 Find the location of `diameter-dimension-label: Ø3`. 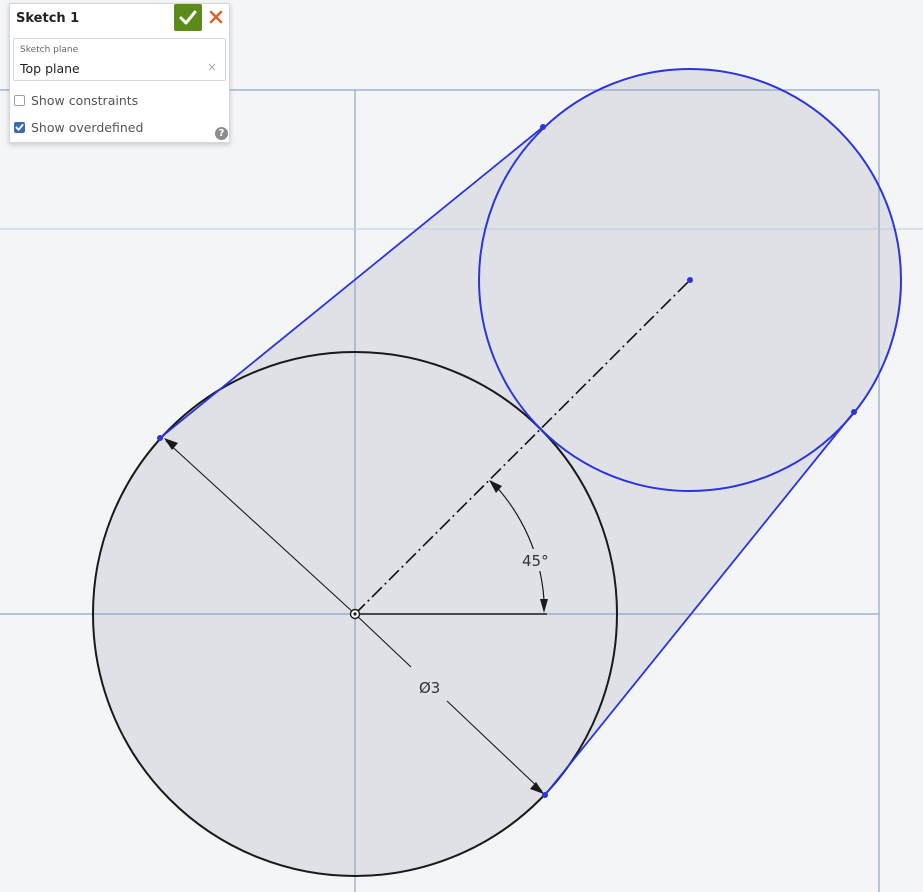

diameter-dimension-label: Ø3 is located at coordinates (429, 688).